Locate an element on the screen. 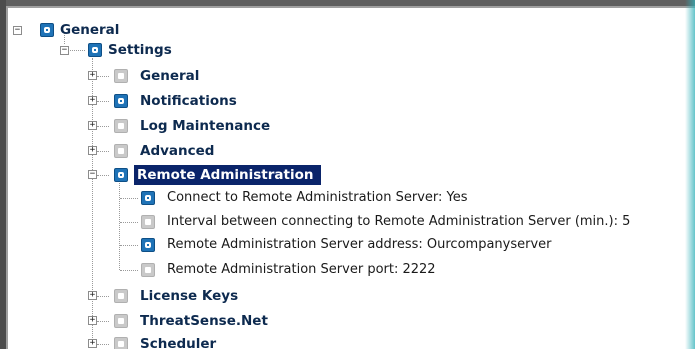  tree-leaf-server-port: Remote Administration Server port: 2222 is located at coordinates (301, 270).